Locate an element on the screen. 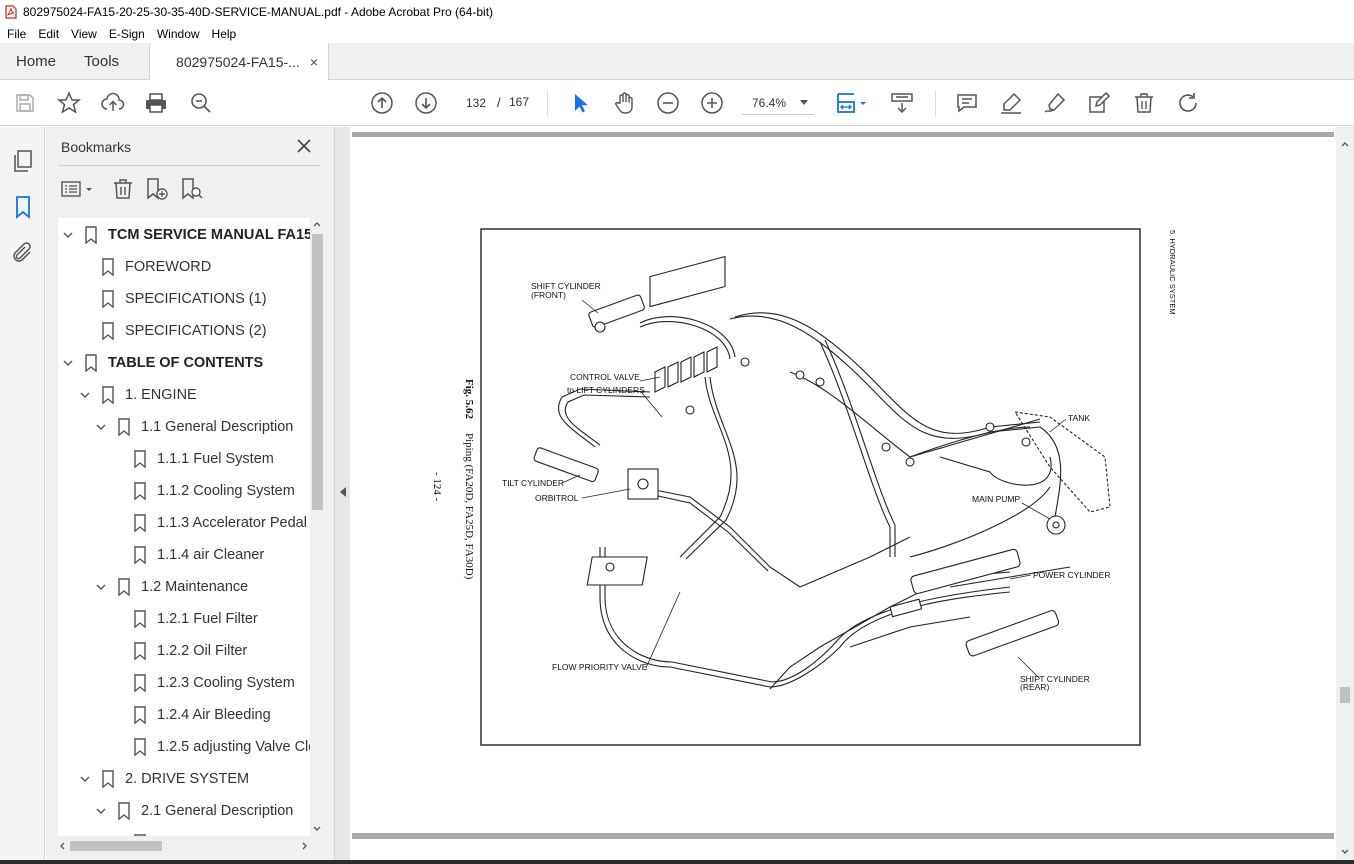 This screenshot has width=1354, height=864. bookmark-label: 1.2.2 Oil Filter is located at coordinates (202, 651).